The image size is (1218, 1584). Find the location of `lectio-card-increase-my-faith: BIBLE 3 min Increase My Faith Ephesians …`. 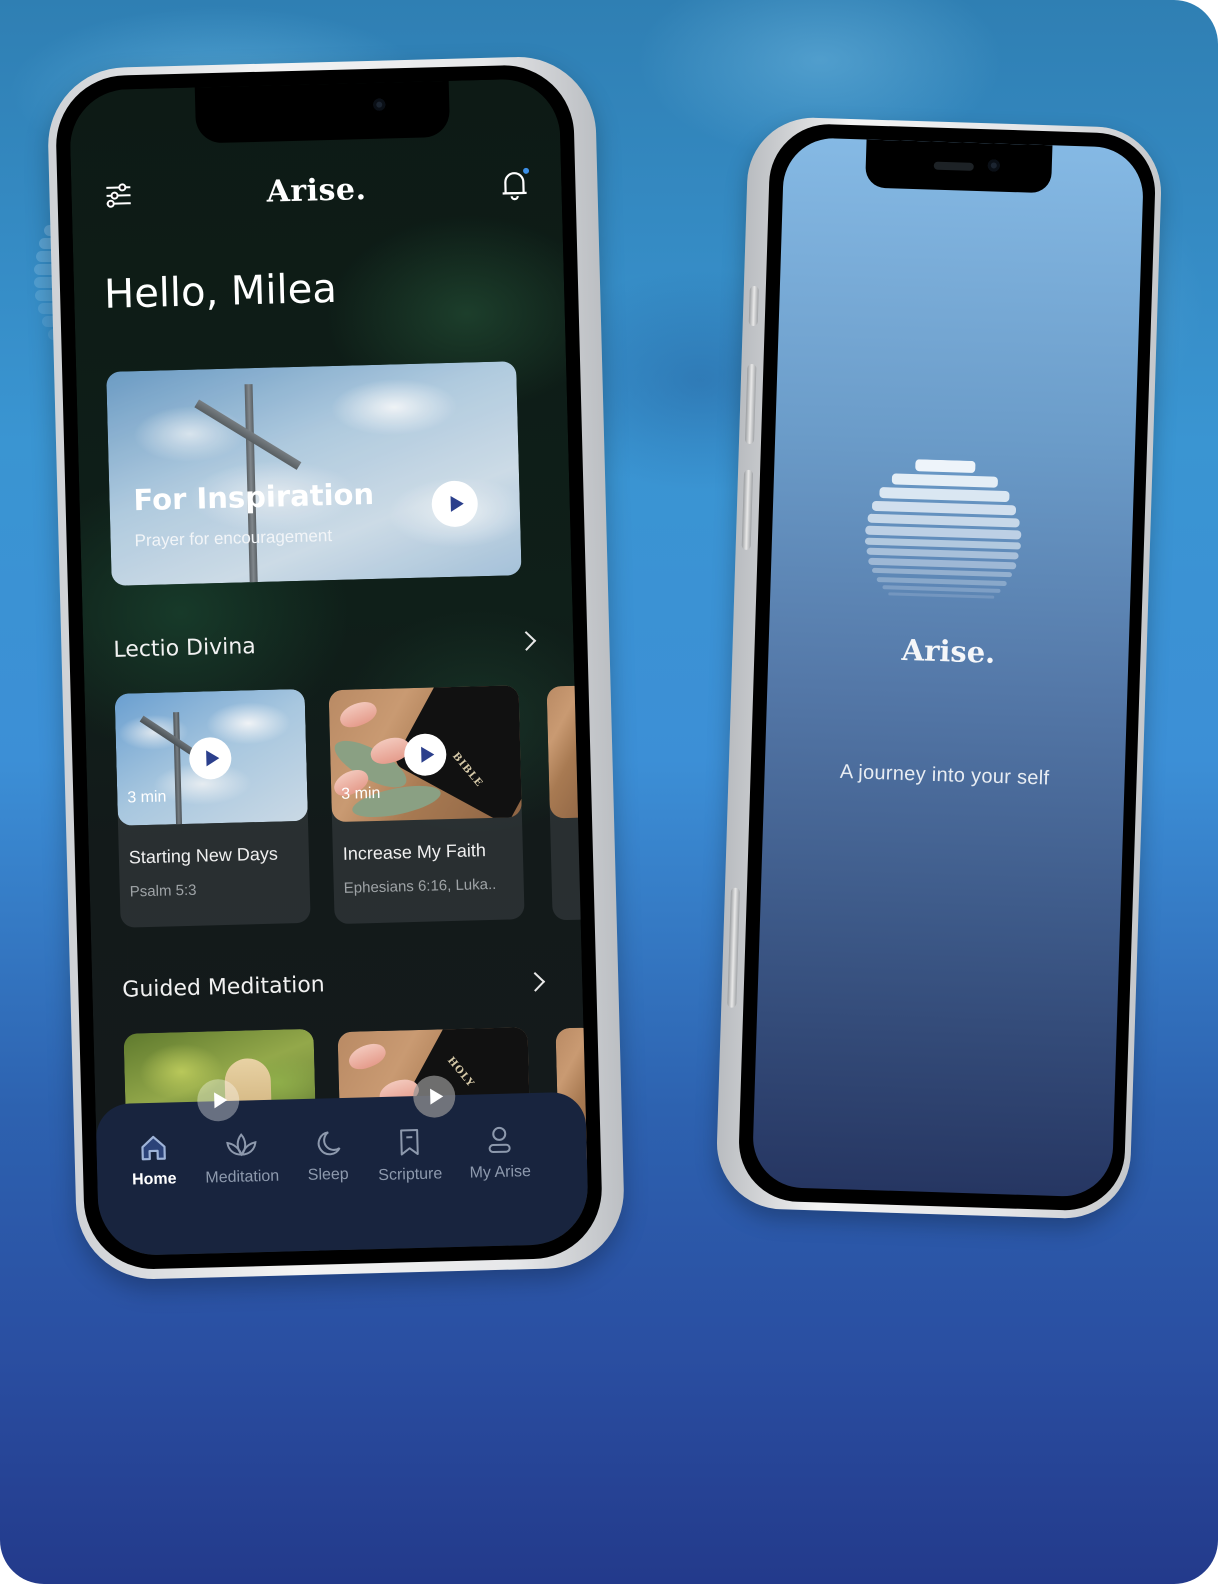

lectio-card-increase-my-faith: BIBLE 3 min Increase My Faith Ephesians … is located at coordinates (426, 805).